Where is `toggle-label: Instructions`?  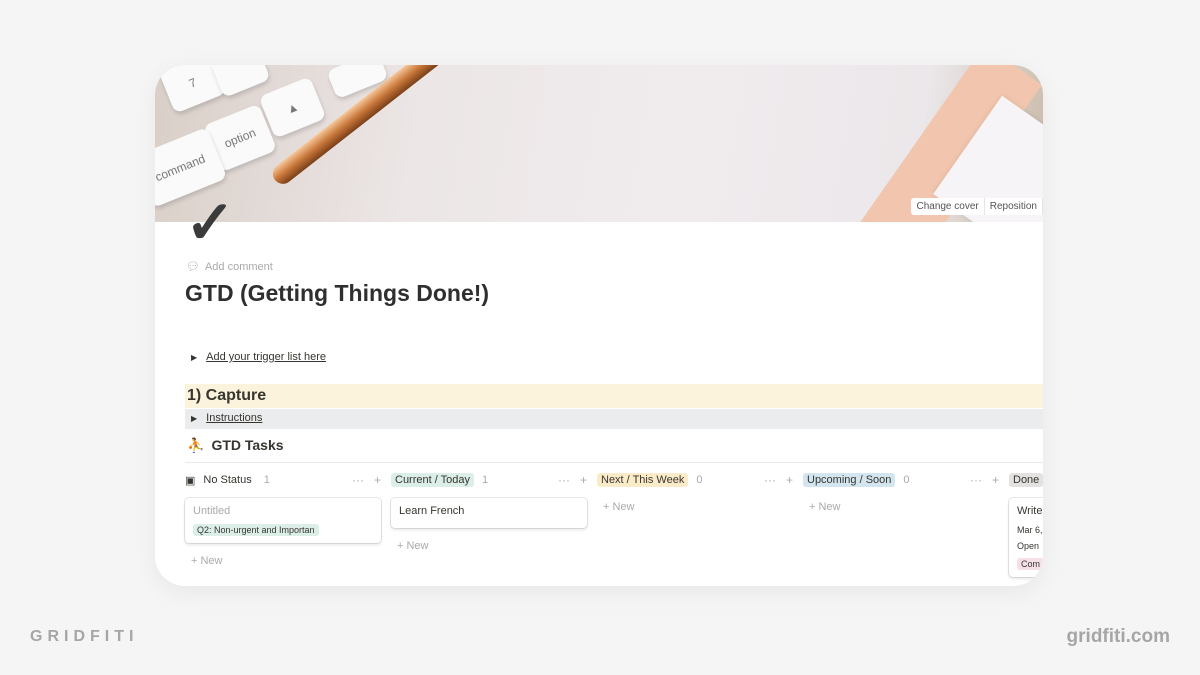 toggle-label: Instructions is located at coordinates (234, 418).